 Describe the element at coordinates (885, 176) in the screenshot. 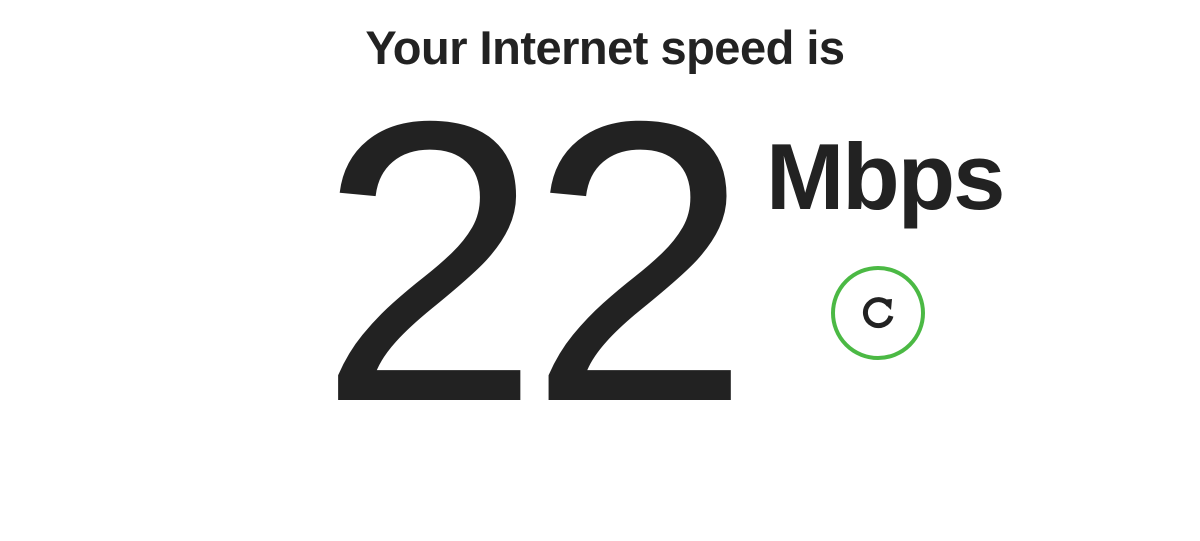

I see `speed-units: Mbps` at that location.